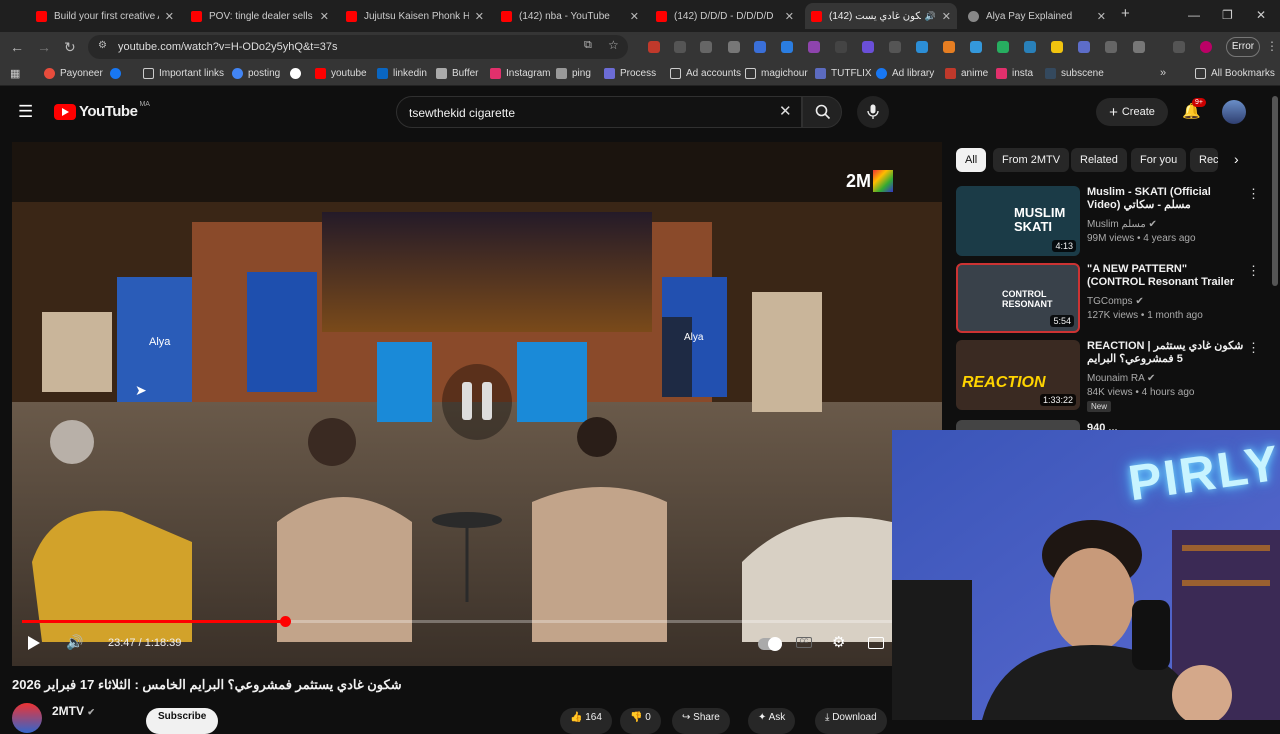  What do you see at coordinates (588, 45) in the screenshot?
I see `install-icon: ⧉` at bounding box center [588, 45].